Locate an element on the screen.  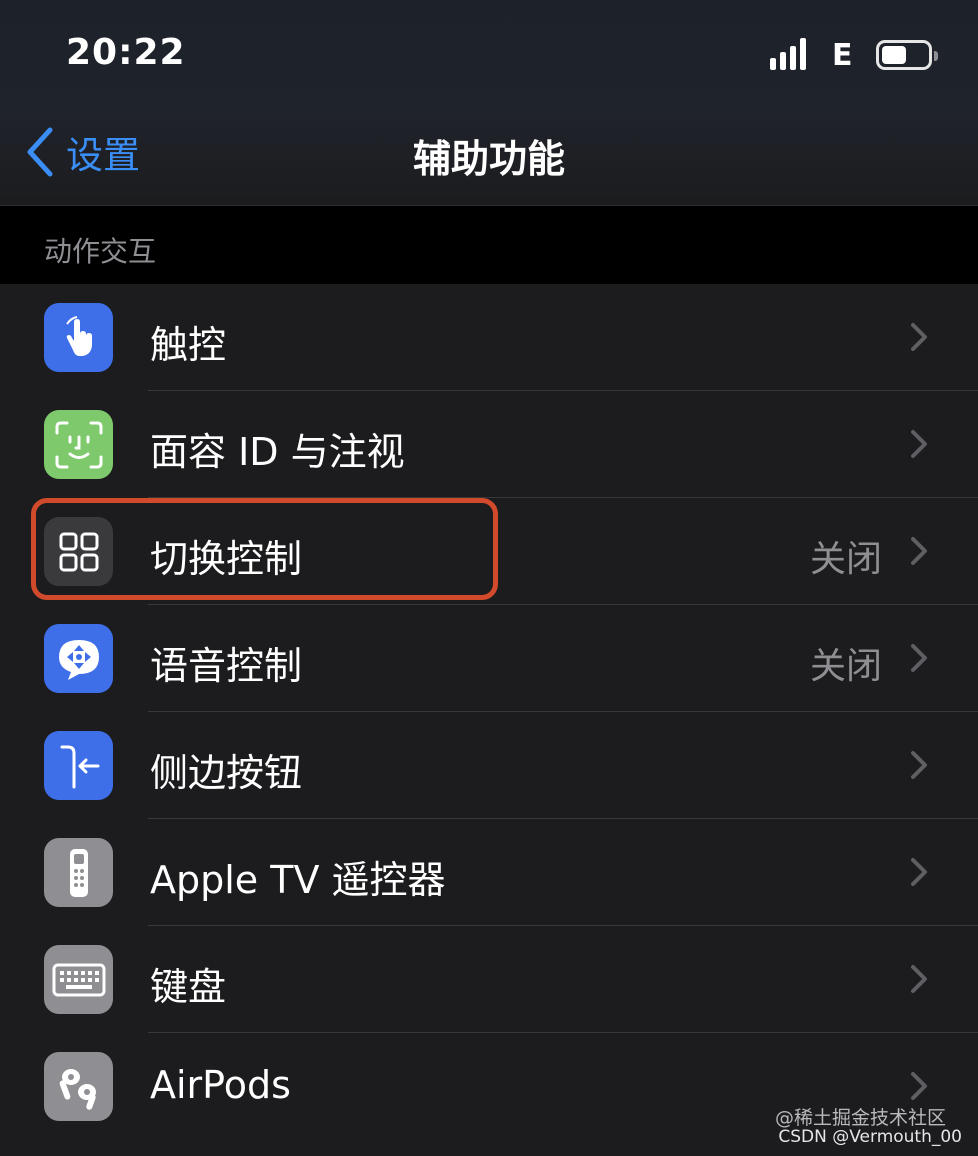
page-title: 辅助功能 is located at coordinates (488, 159).